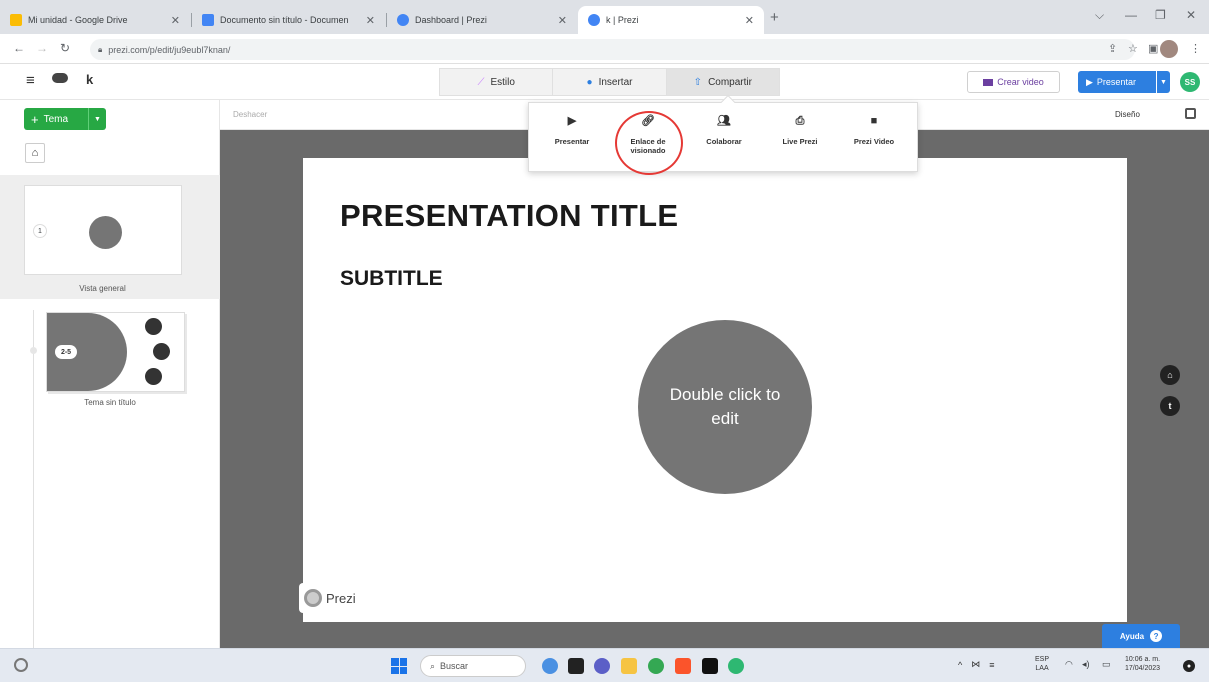  Describe the element at coordinates (30, 80) in the screenshot. I see `hamburger-menu-icon: ≡` at that location.